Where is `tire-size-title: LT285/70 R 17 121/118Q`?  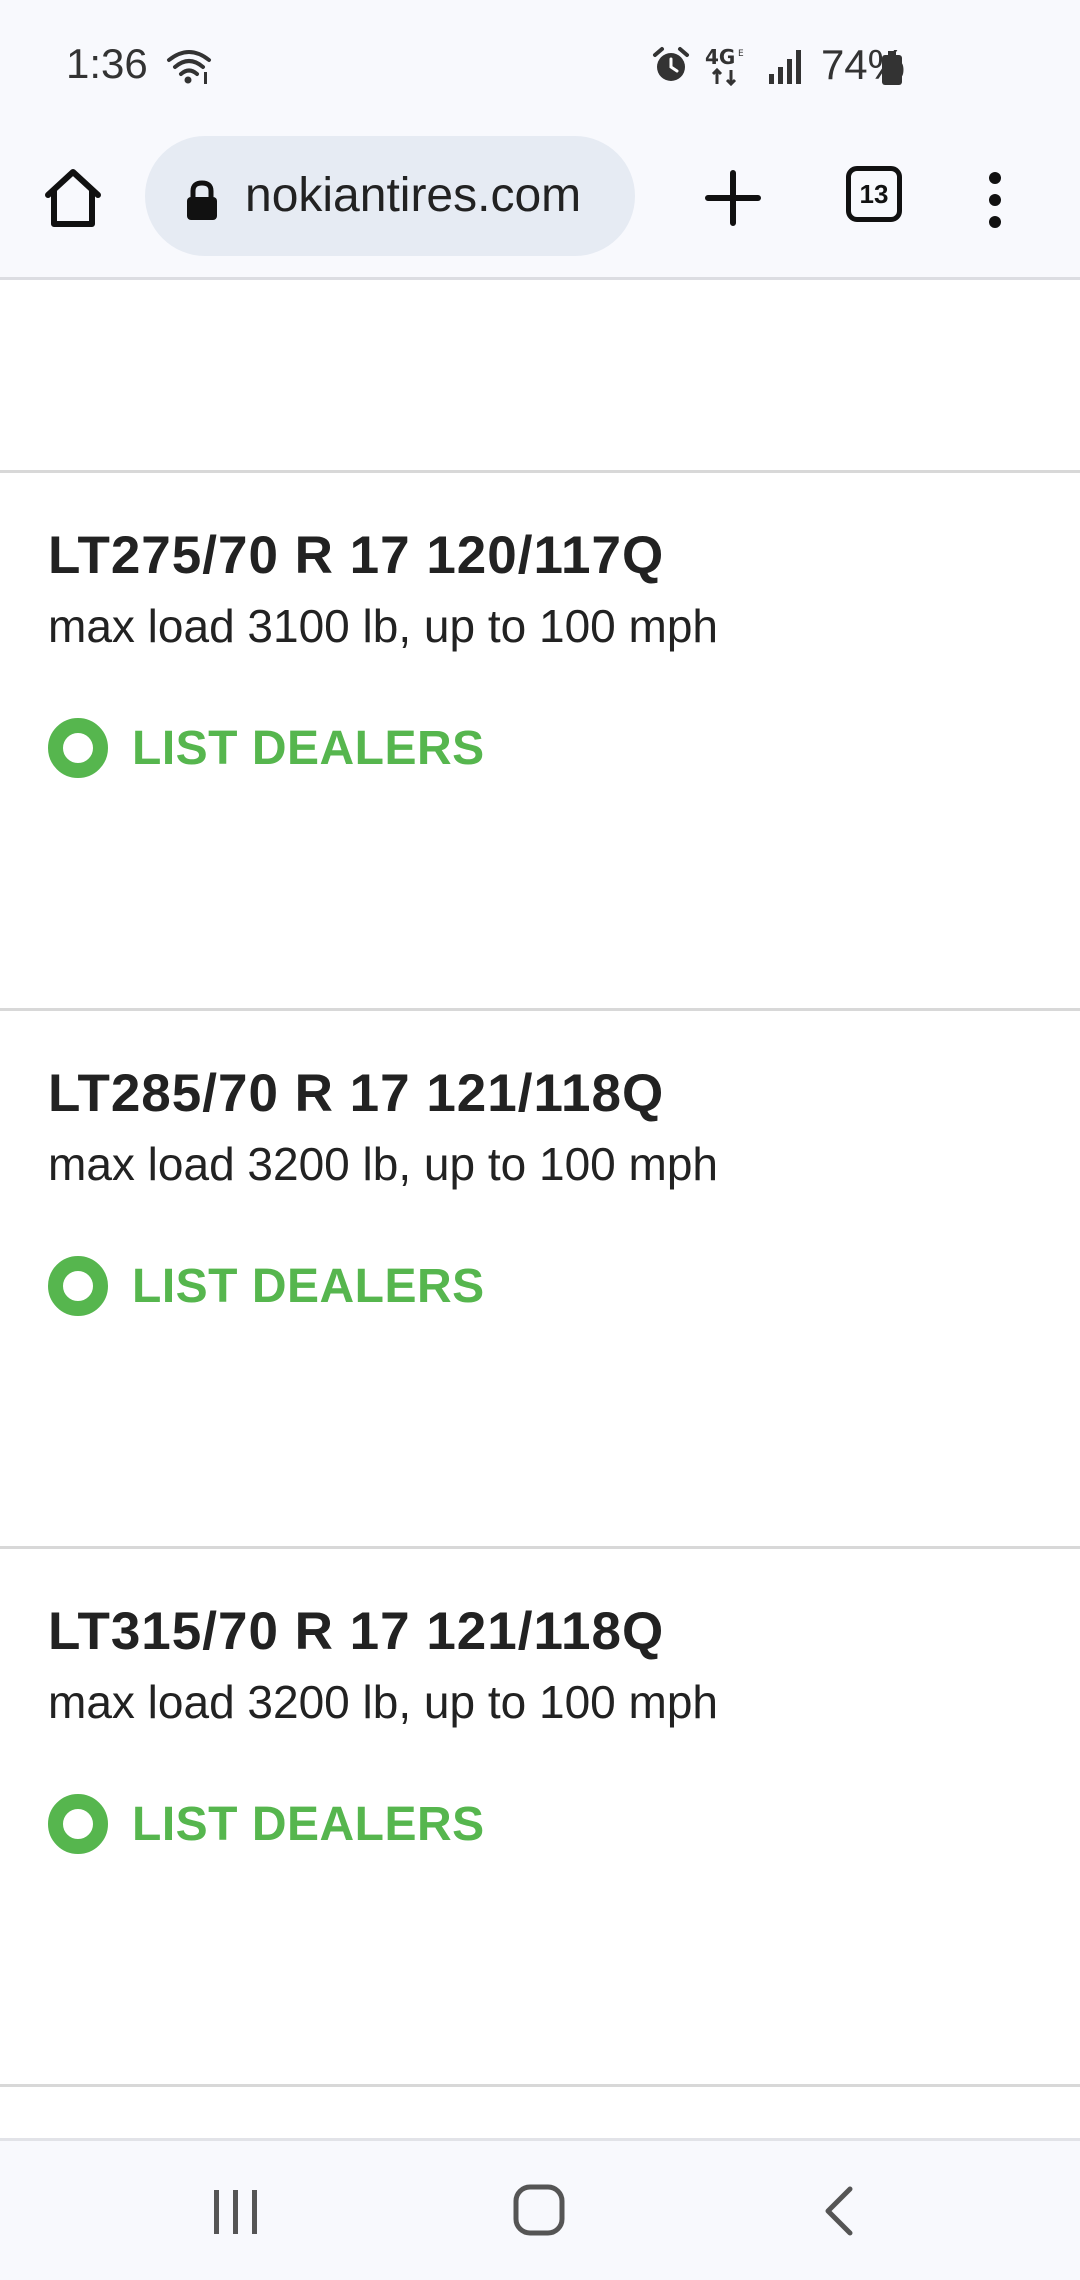
tire-size-title: LT285/70 R 17 121/118Q is located at coordinates (356, 1093).